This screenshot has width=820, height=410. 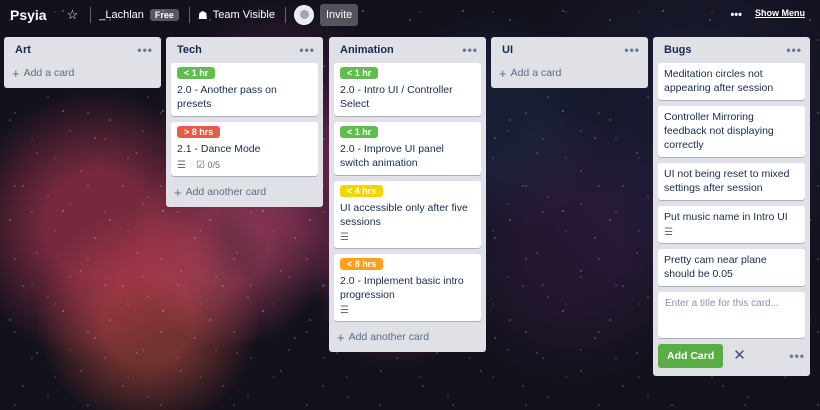 What do you see at coordinates (227, 97) in the screenshot?
I see `card-title: 2.0 - Another pass on presets` at bounding box center [227, 97].